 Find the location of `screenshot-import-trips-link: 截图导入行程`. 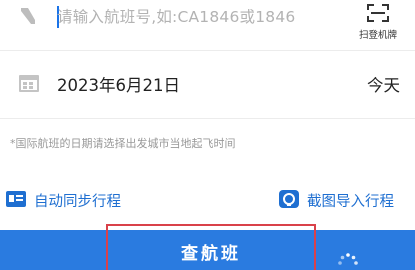

screenshot-import-trips-link: 截图导入行程 is located at coordinates (343, 200).